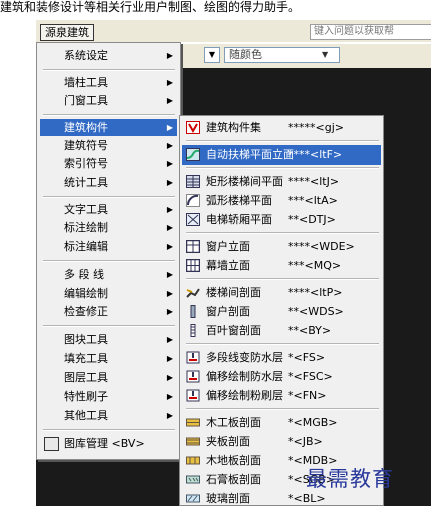 Image resolution: width=431 pixels, height=509 pixels. Describe the element at coordinates (228, 265) in the screenshot. I see `submenu-item-label: 幕墙立面` at that location.